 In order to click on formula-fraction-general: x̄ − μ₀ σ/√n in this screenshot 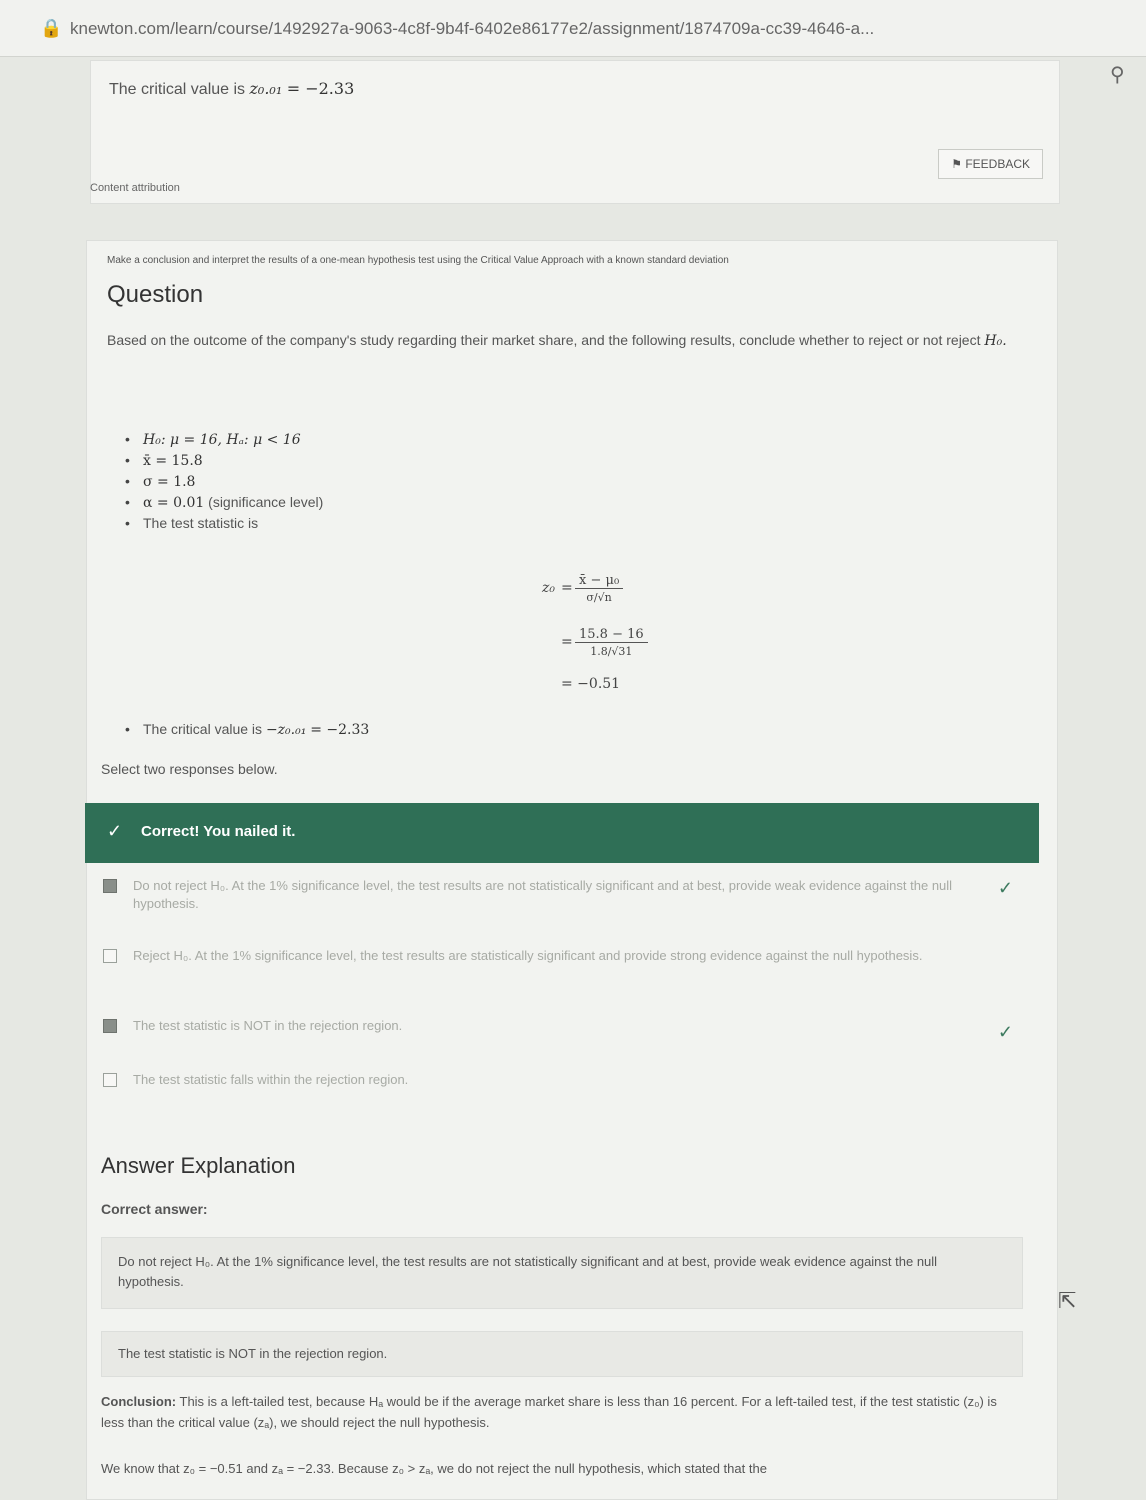, I will do `click(599, 588)`.